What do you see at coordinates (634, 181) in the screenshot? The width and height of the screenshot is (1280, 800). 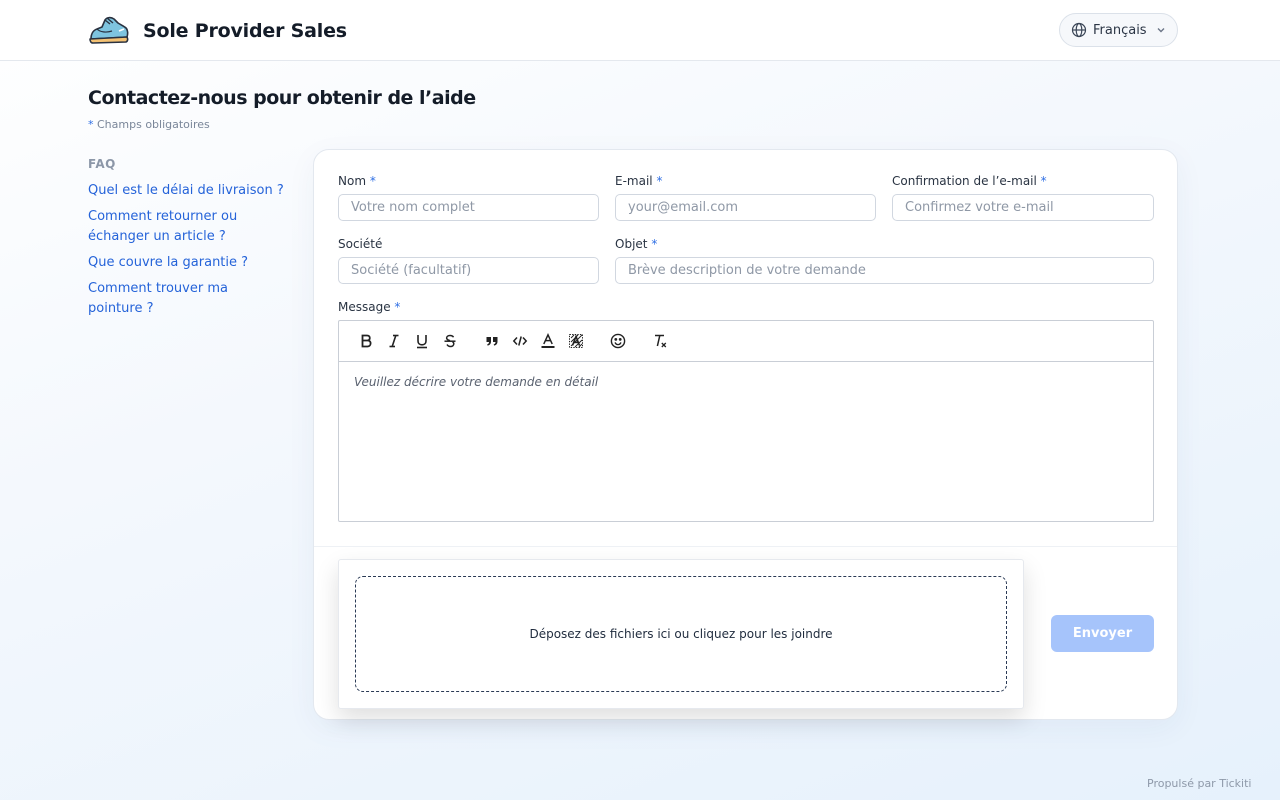 I see `email-label-text: E-mail` at bounding box center [634, 181].